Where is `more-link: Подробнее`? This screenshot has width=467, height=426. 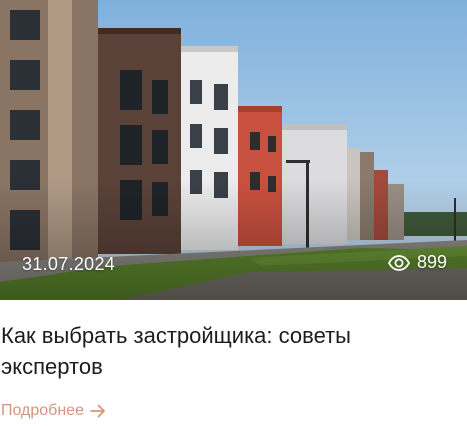 more-link: Подробнее is located at coordinates (53, 411).